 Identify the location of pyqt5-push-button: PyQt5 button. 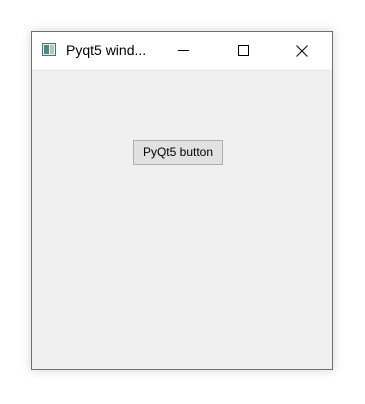
(178, 152).